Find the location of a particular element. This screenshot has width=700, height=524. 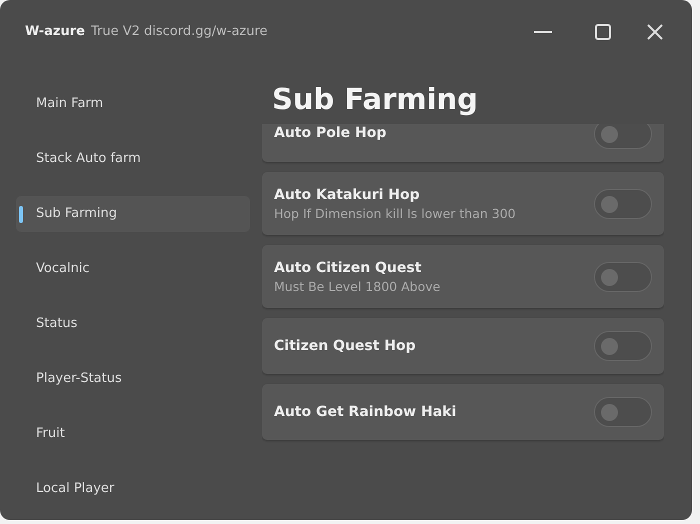

option-label: Auto Citizen Quest is located at coordinates (348, 268).